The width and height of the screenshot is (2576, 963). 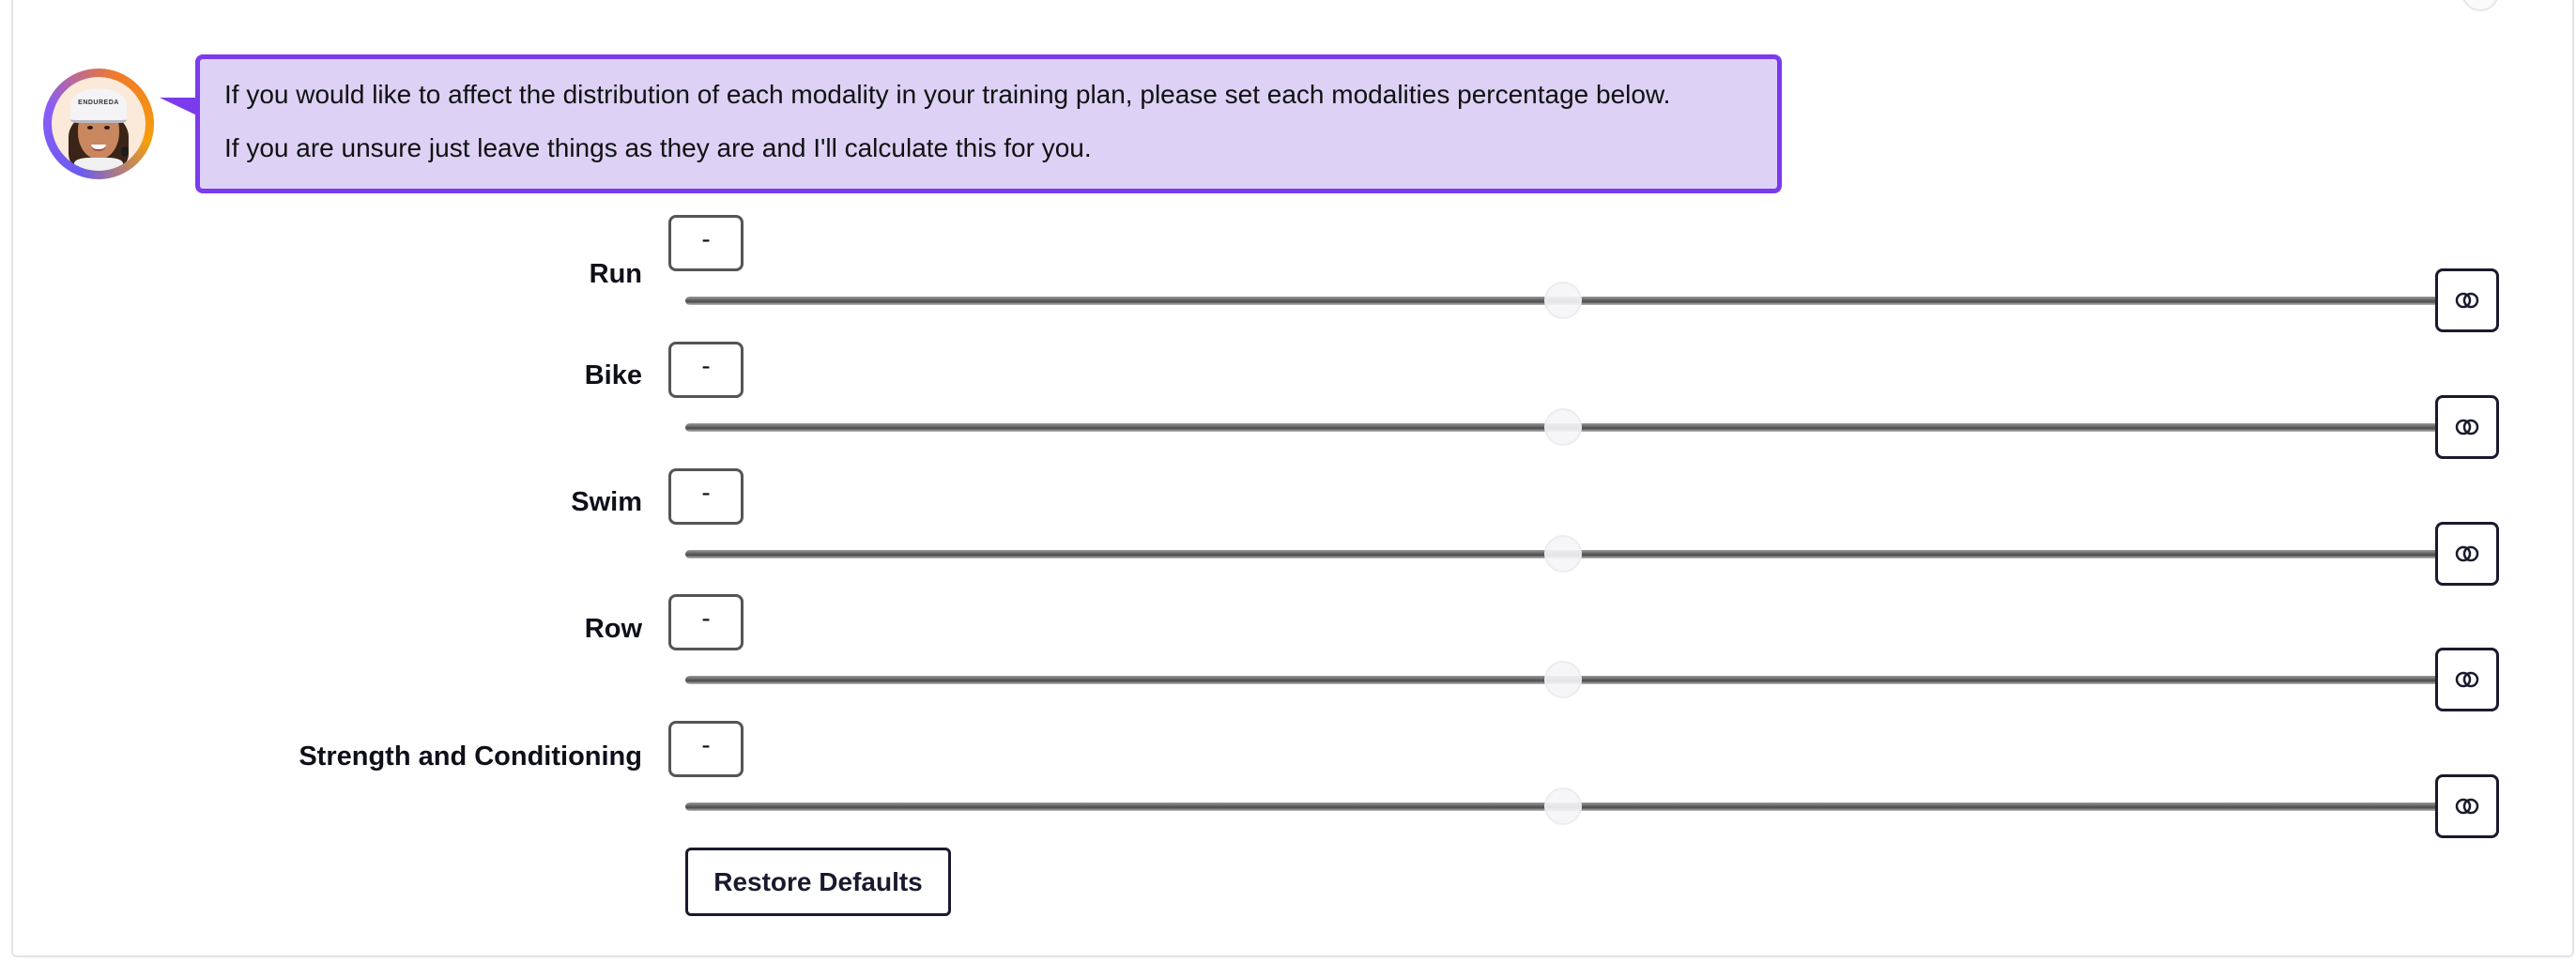 What do you see at coordinates (706, 622) in the screenshot?
I see `modality-value-row: -` at bounding box center [706, 622].